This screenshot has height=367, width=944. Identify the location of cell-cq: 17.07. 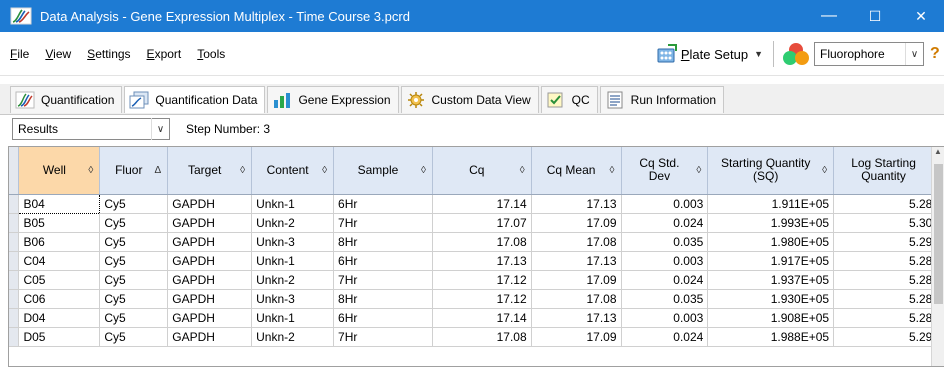
(482, 223).